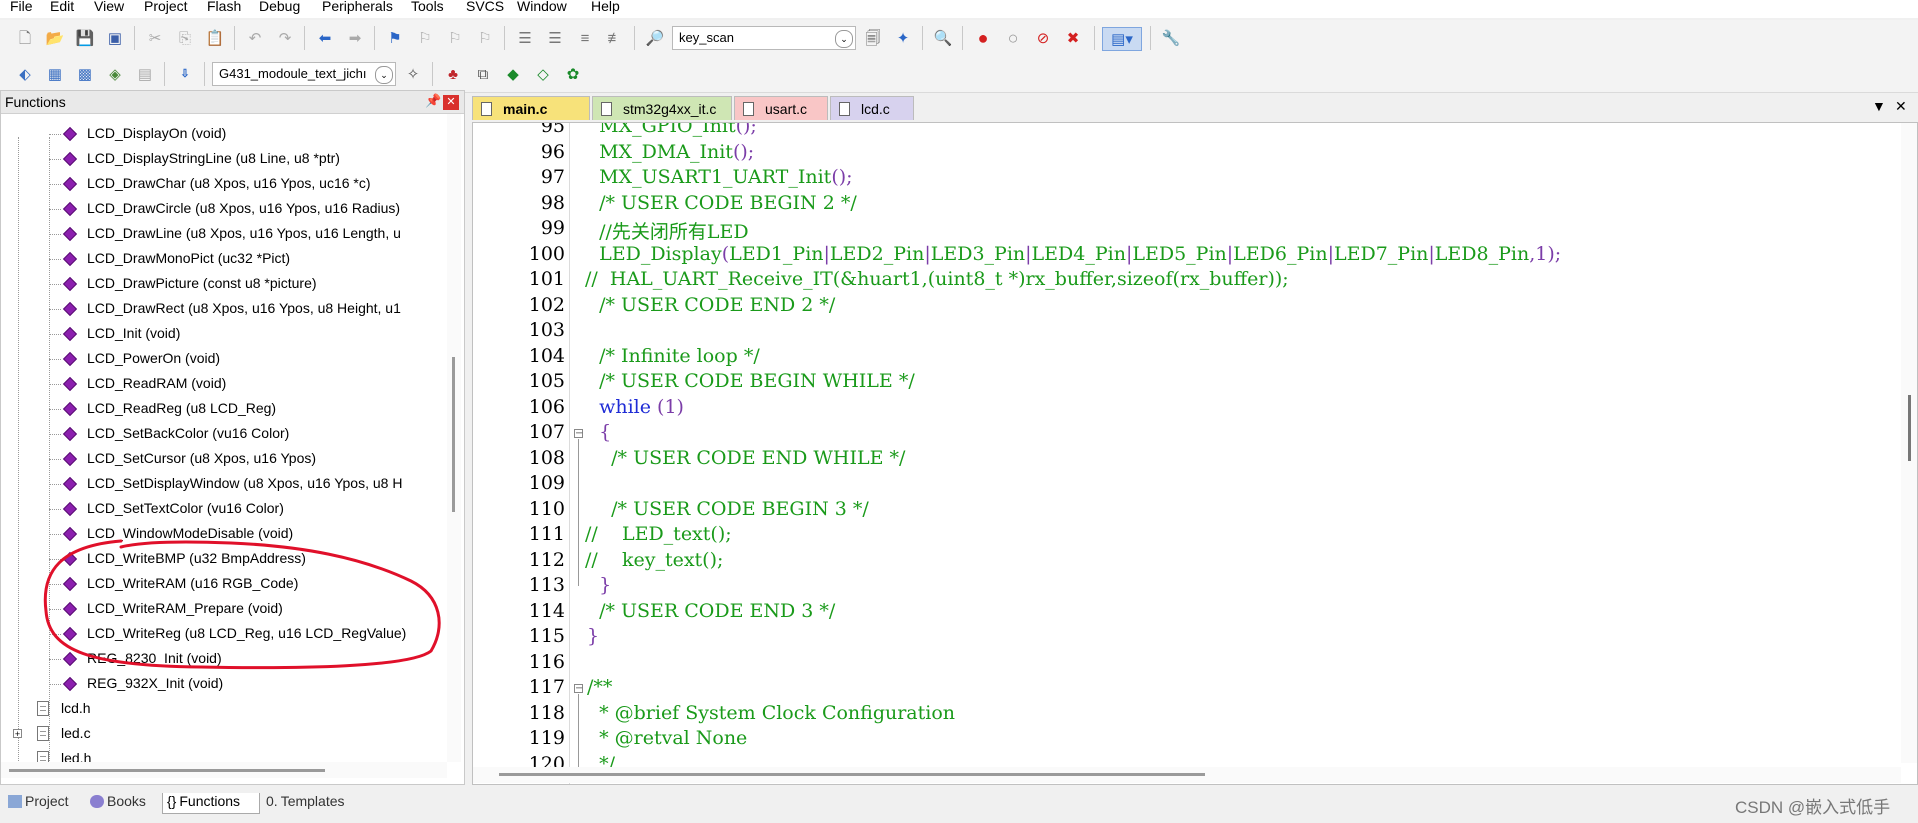 The width and height of the screenshot is (1918, 823). What do you see at coordinates (304, 74) in the screenshot?
I see `target-combo: G431_modoule_text_jichı ⌄` at bounding box center [304, 74].